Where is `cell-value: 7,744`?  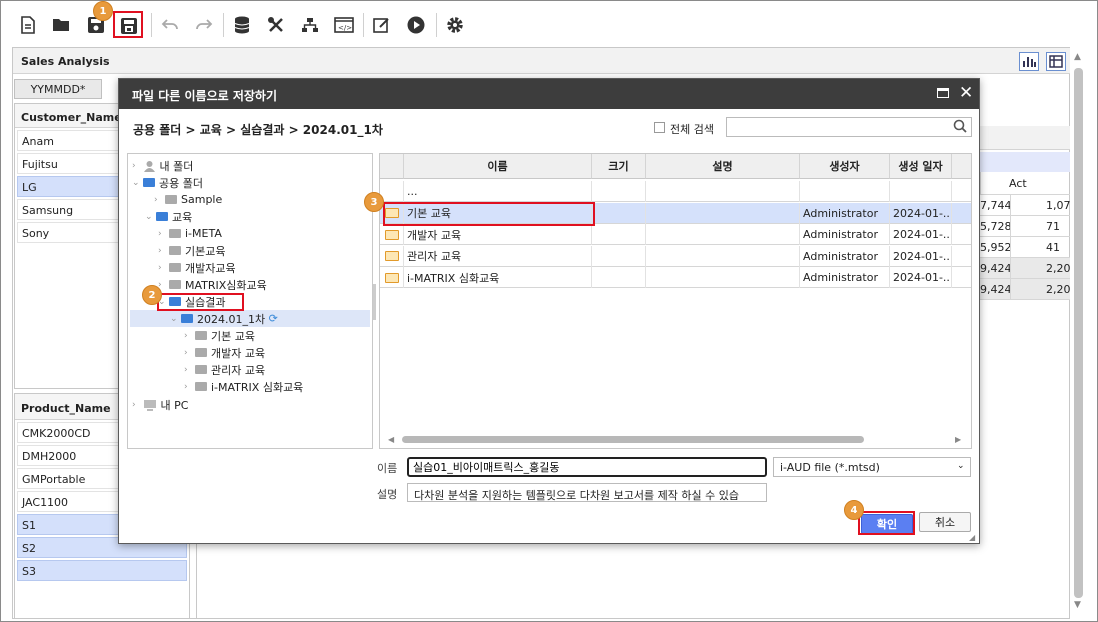 cell-value: 7,744 is located at coordinates (996, 205).